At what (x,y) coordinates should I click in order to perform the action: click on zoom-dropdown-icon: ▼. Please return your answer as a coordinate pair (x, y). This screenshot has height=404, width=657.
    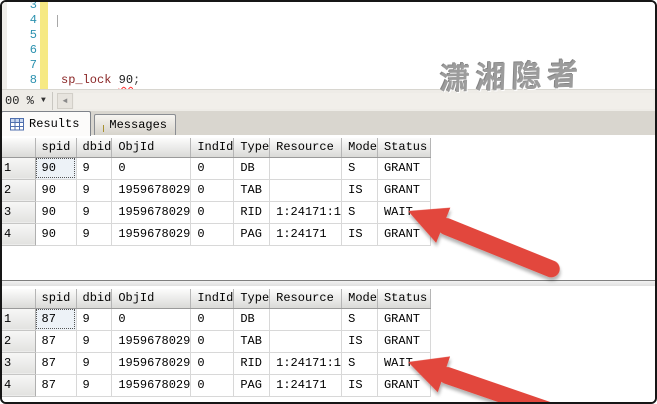
    Looking at the image, I should click on (43, 100).